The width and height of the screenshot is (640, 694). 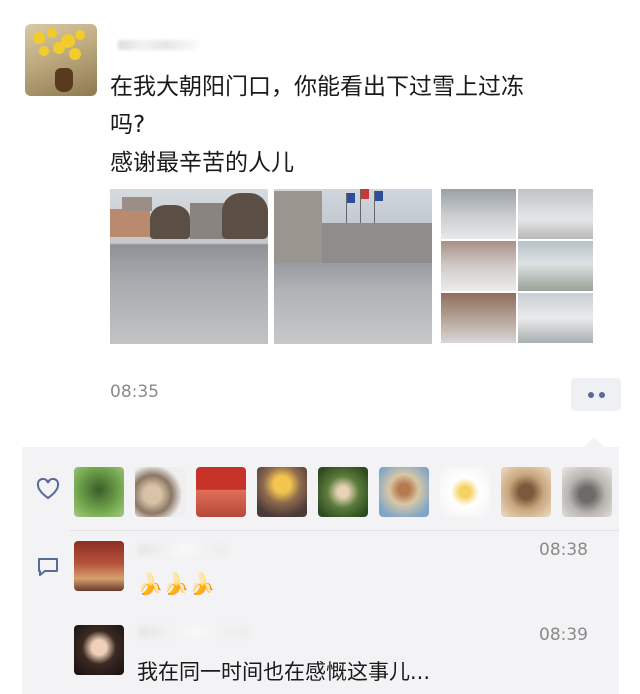 What do you see at coordinates (61, 60) in the screenshot?
I see `post-author-avatar` at bounding box center [61, 60].